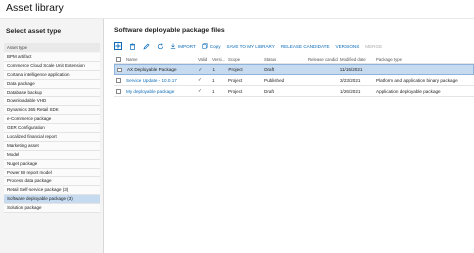 Image resolution: width=474 pixels, height=253 pixels. What do you see at coordinates (151, 69) in the screenshot?
I see `row-name: AX Deployable Package` at bounding box center [151, 69].